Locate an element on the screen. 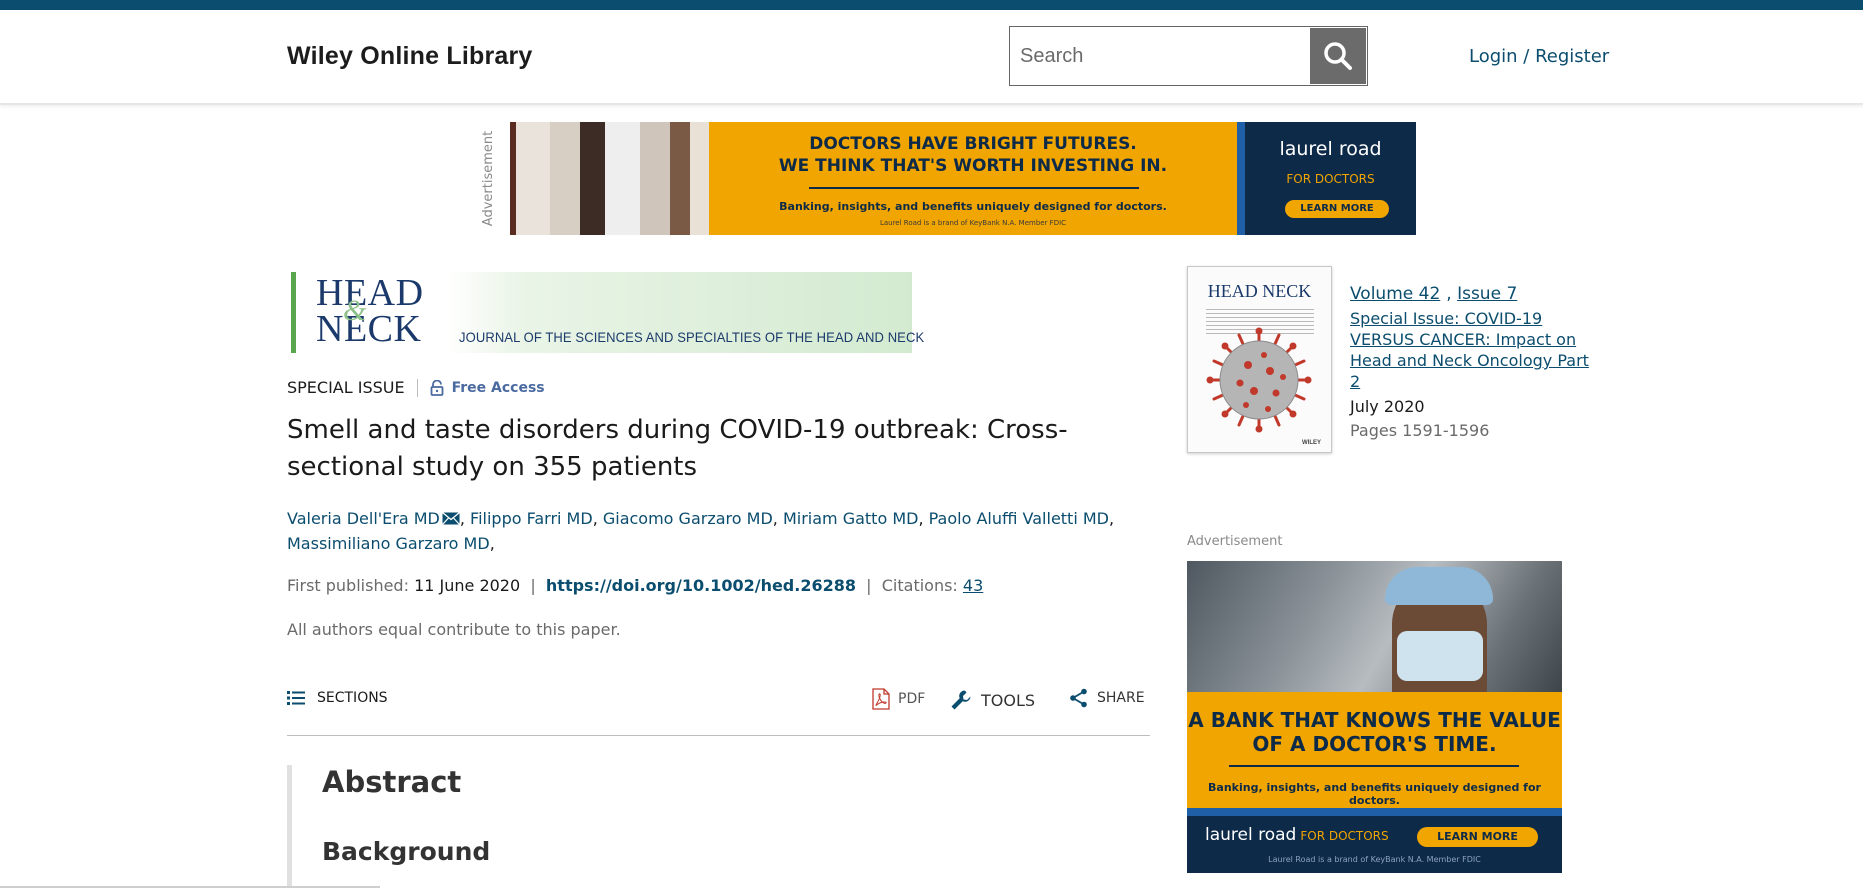  ad-headline-2: OF A DOCTOR'S TIME. is located at coordinates (1374, 744).